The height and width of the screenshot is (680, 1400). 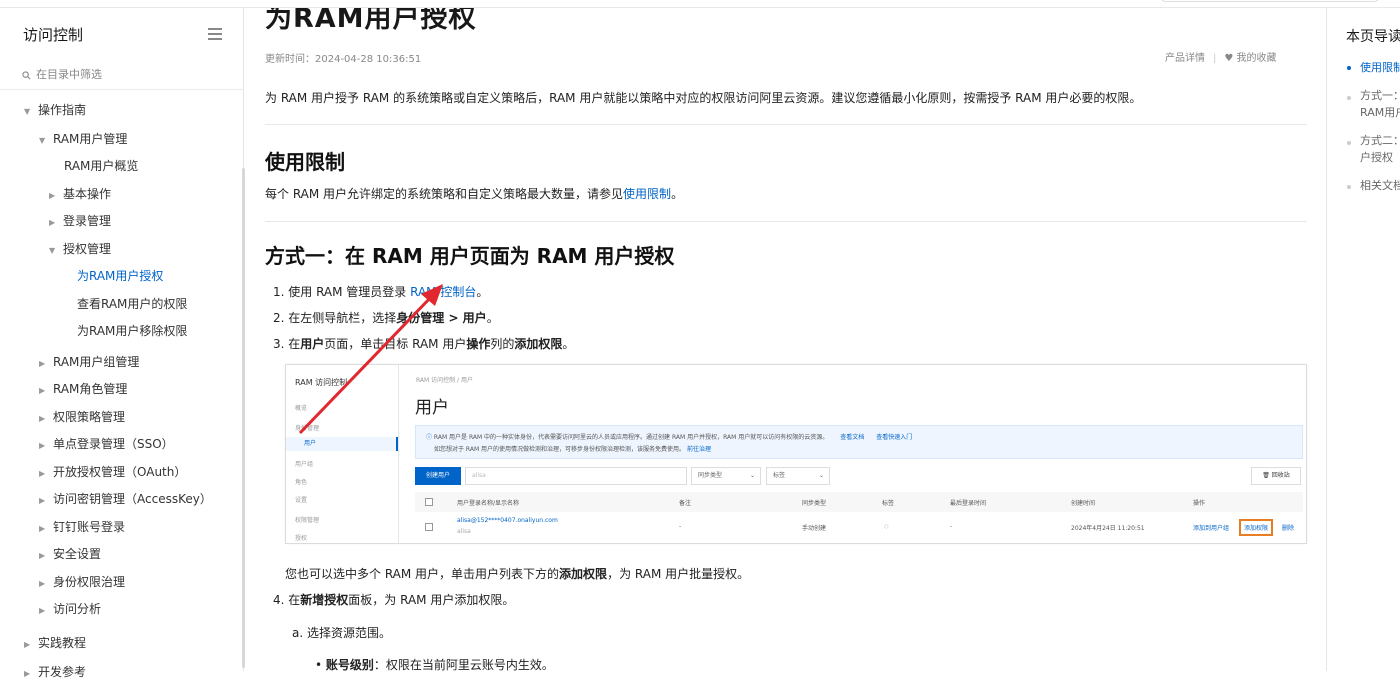 I want to click on text: 1. 使用 RAM 管理员登录, so click(x=342, y=292).